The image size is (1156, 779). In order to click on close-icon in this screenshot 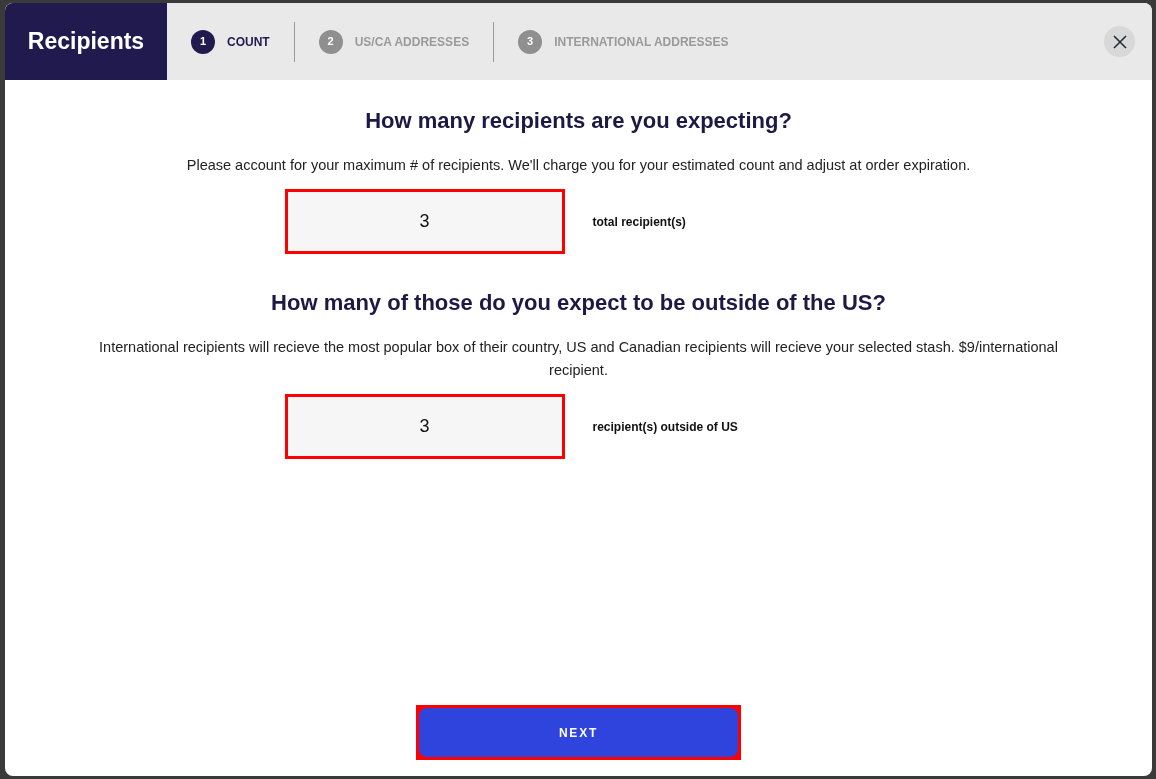, I will do `click(1119, 41)`.